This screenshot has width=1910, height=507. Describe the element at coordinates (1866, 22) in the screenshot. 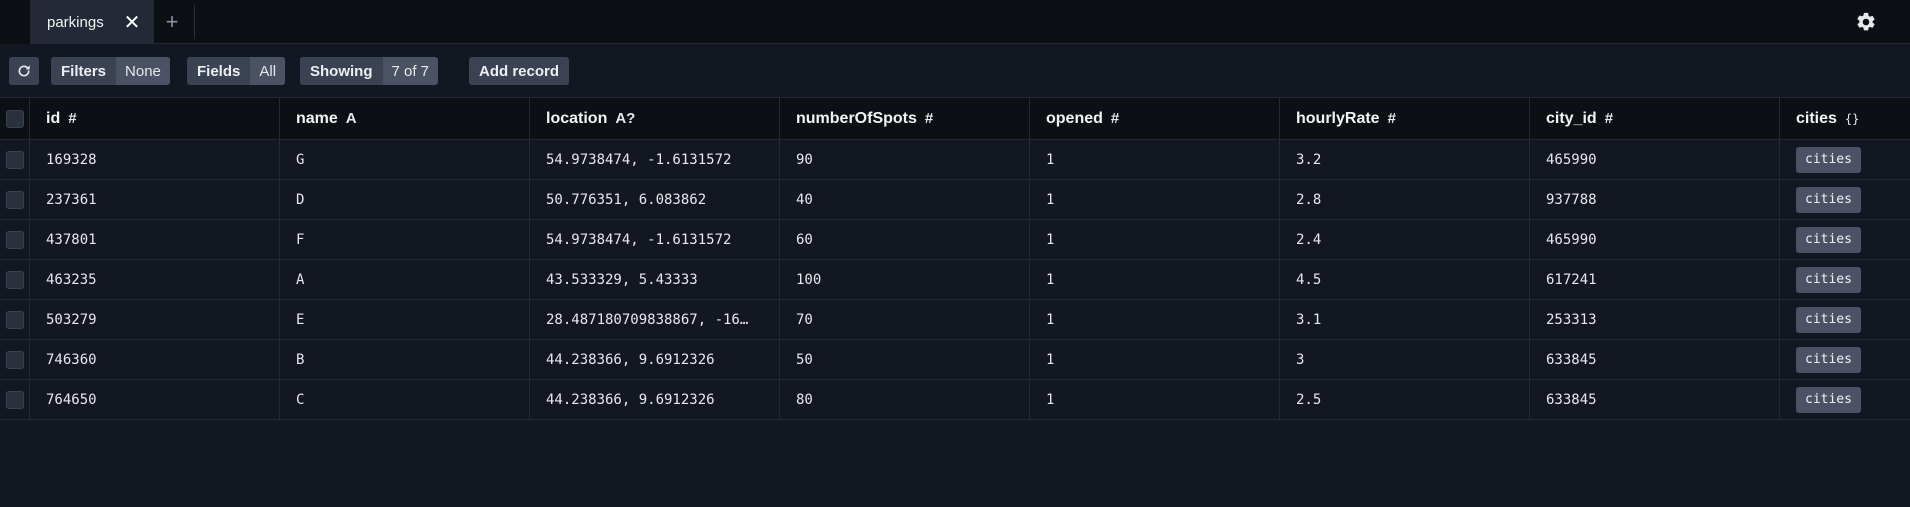

I see `gear-icon` at that location.